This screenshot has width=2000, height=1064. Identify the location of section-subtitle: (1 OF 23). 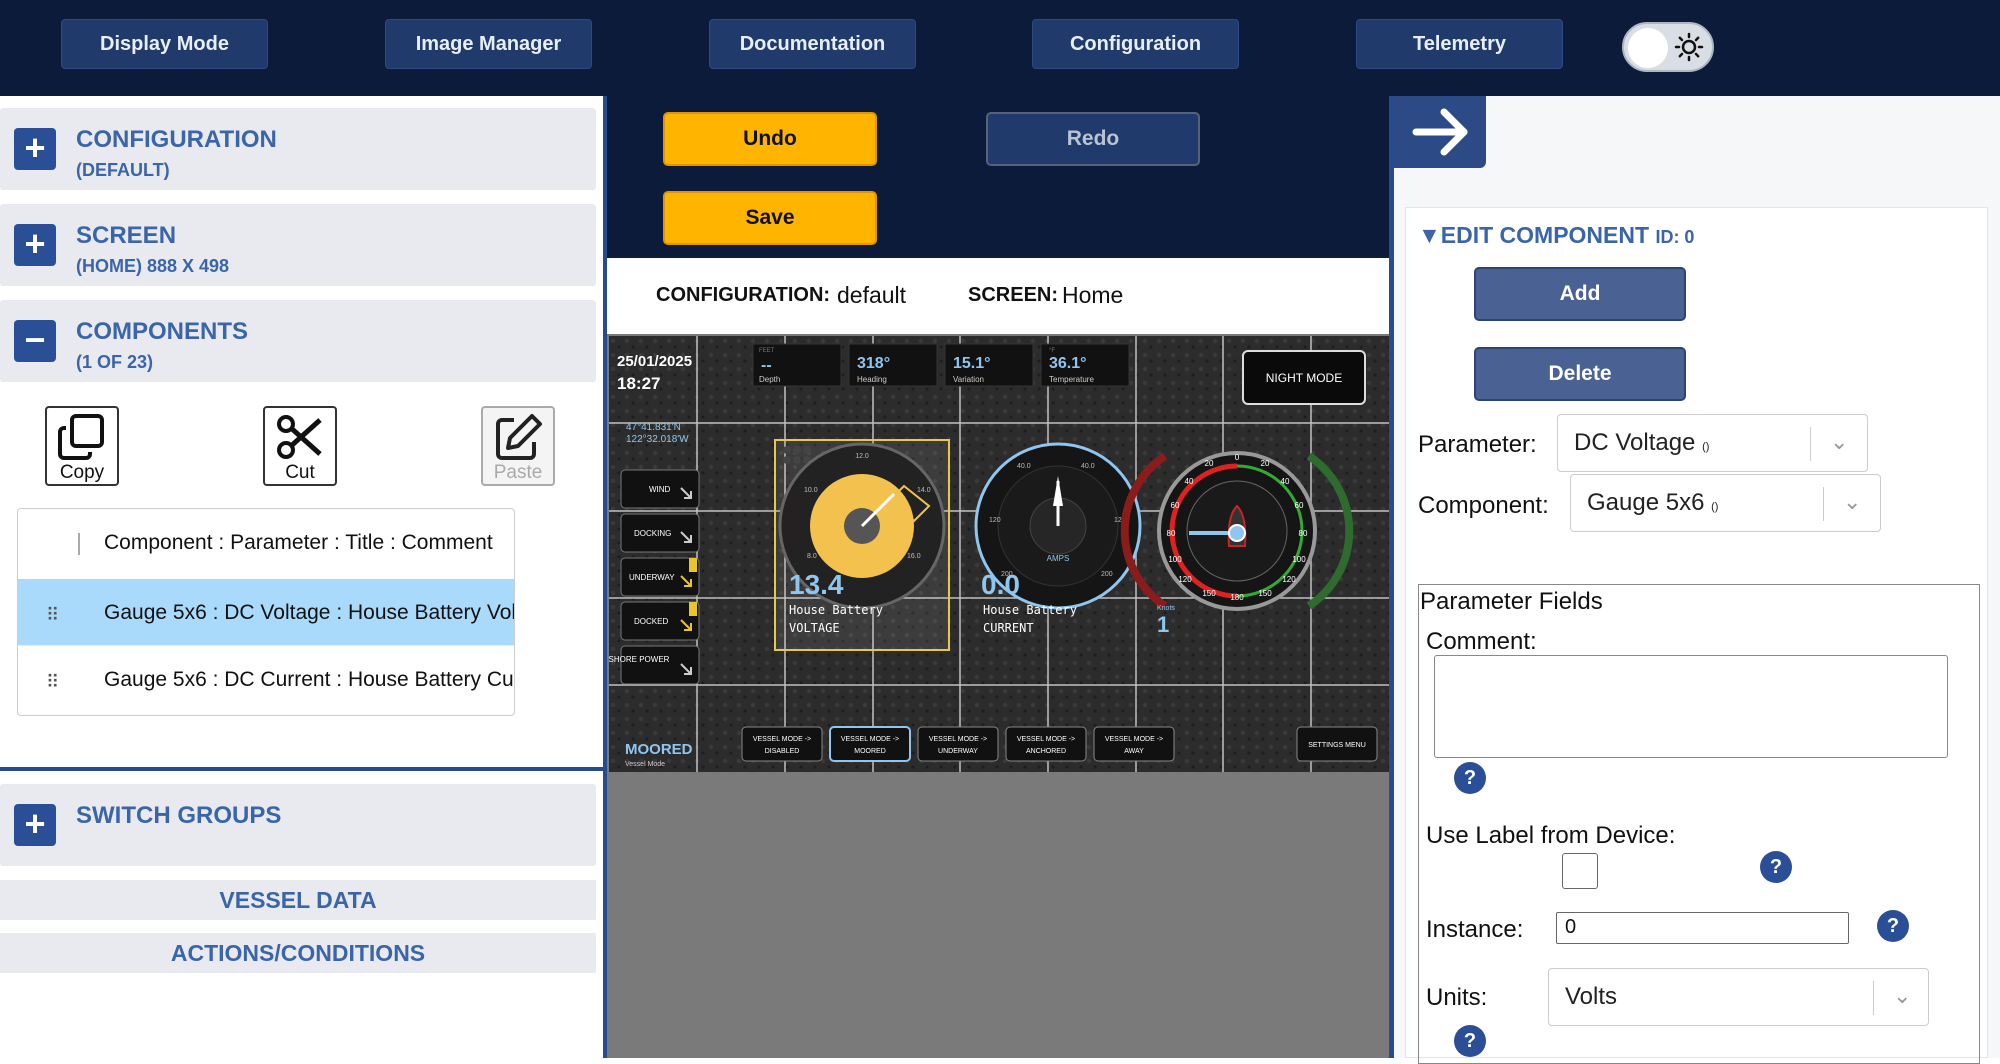
(115, 362).